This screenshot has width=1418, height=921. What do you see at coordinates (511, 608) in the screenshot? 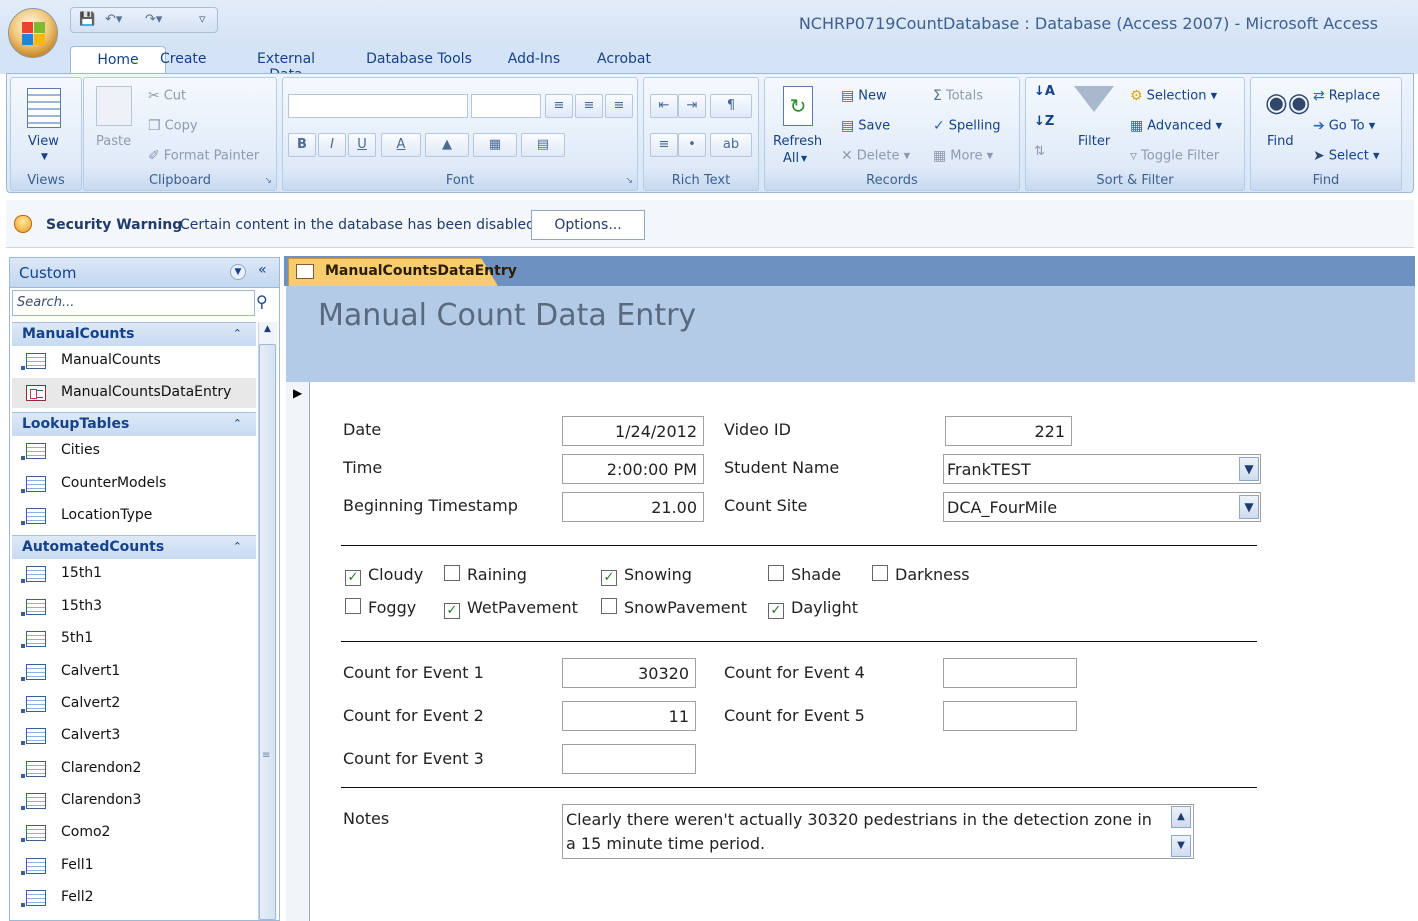
I see `wetpavement-checkbox: ✓ WetPavement` at bounding box center [511, 608].